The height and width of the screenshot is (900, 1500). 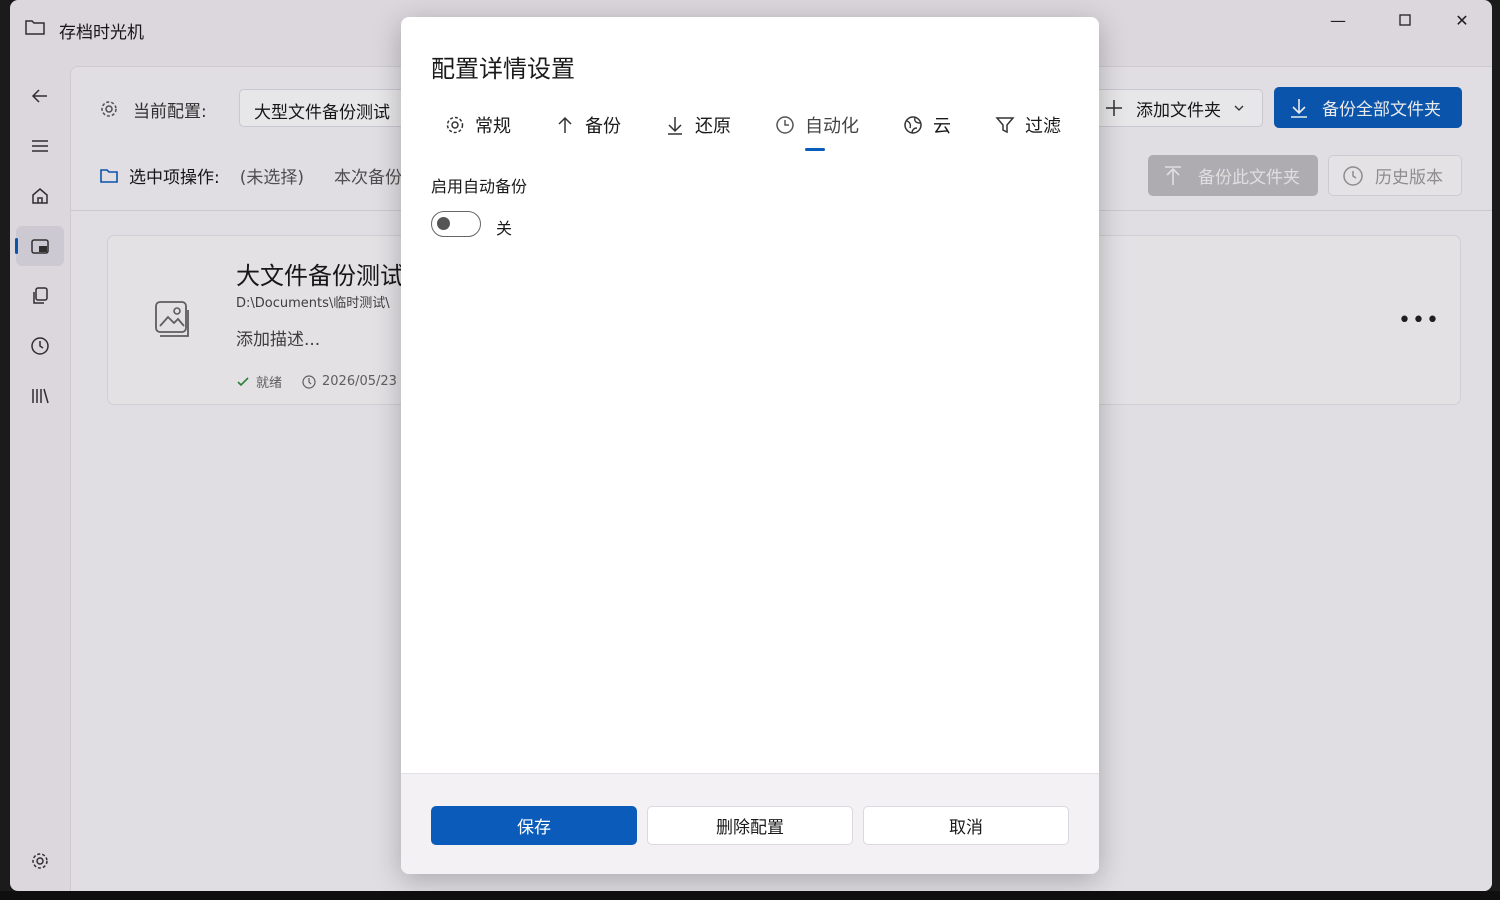 I want to click on auto-backup-label: 启用自动备份, so click(x=479, y=186).